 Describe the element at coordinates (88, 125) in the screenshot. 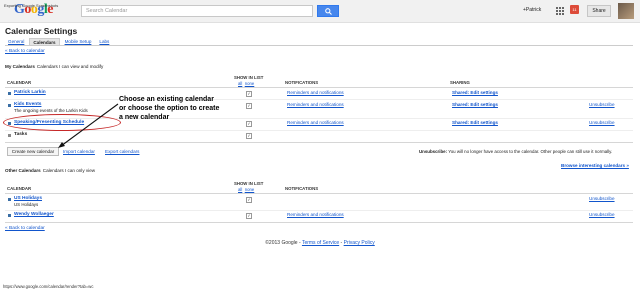

I see `annotation-arrow` at that location.